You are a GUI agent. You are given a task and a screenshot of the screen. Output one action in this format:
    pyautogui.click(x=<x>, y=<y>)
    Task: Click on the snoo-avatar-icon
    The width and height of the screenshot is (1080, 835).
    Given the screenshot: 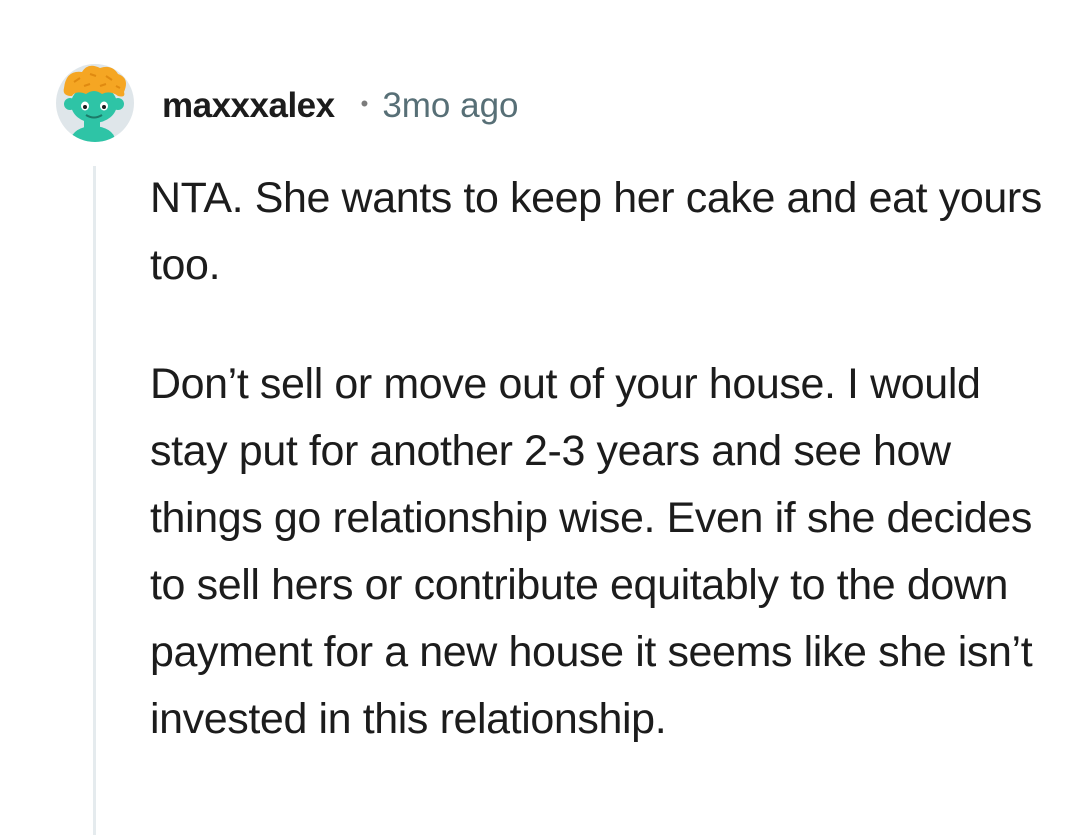 What is the action you would take?
    pyautogui.click(x=95, y=103)
    